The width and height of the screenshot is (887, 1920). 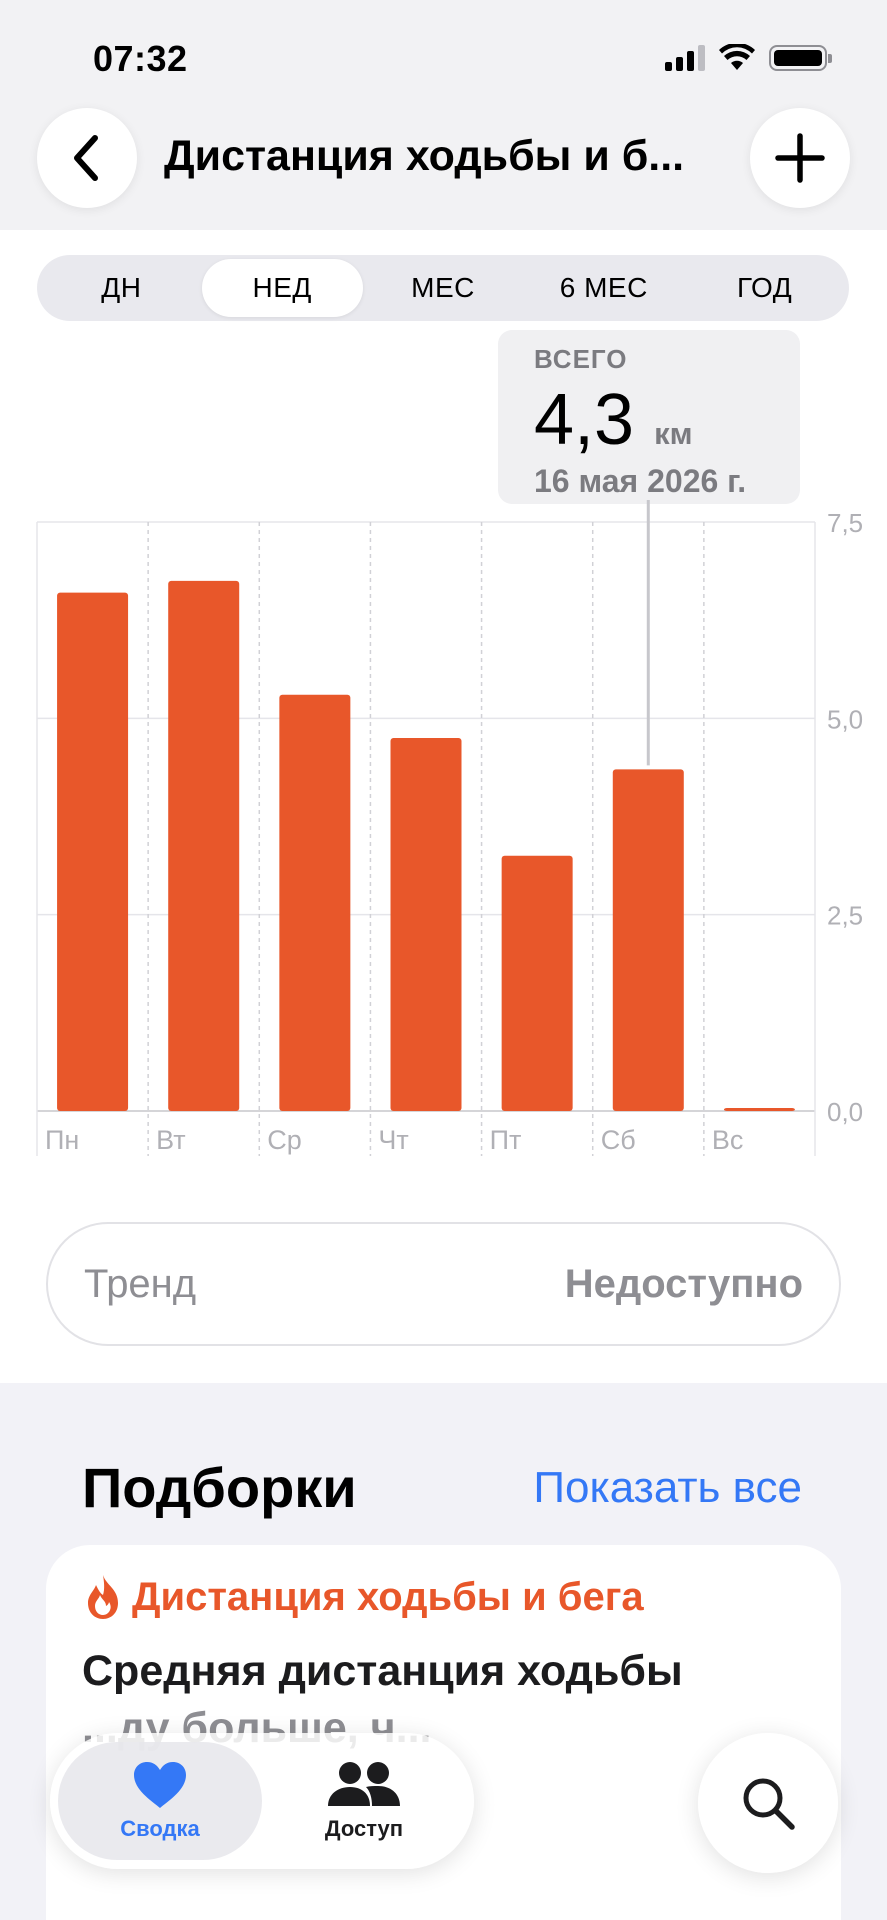 I want to click on total-unit: км, so click(x=673, y=433).